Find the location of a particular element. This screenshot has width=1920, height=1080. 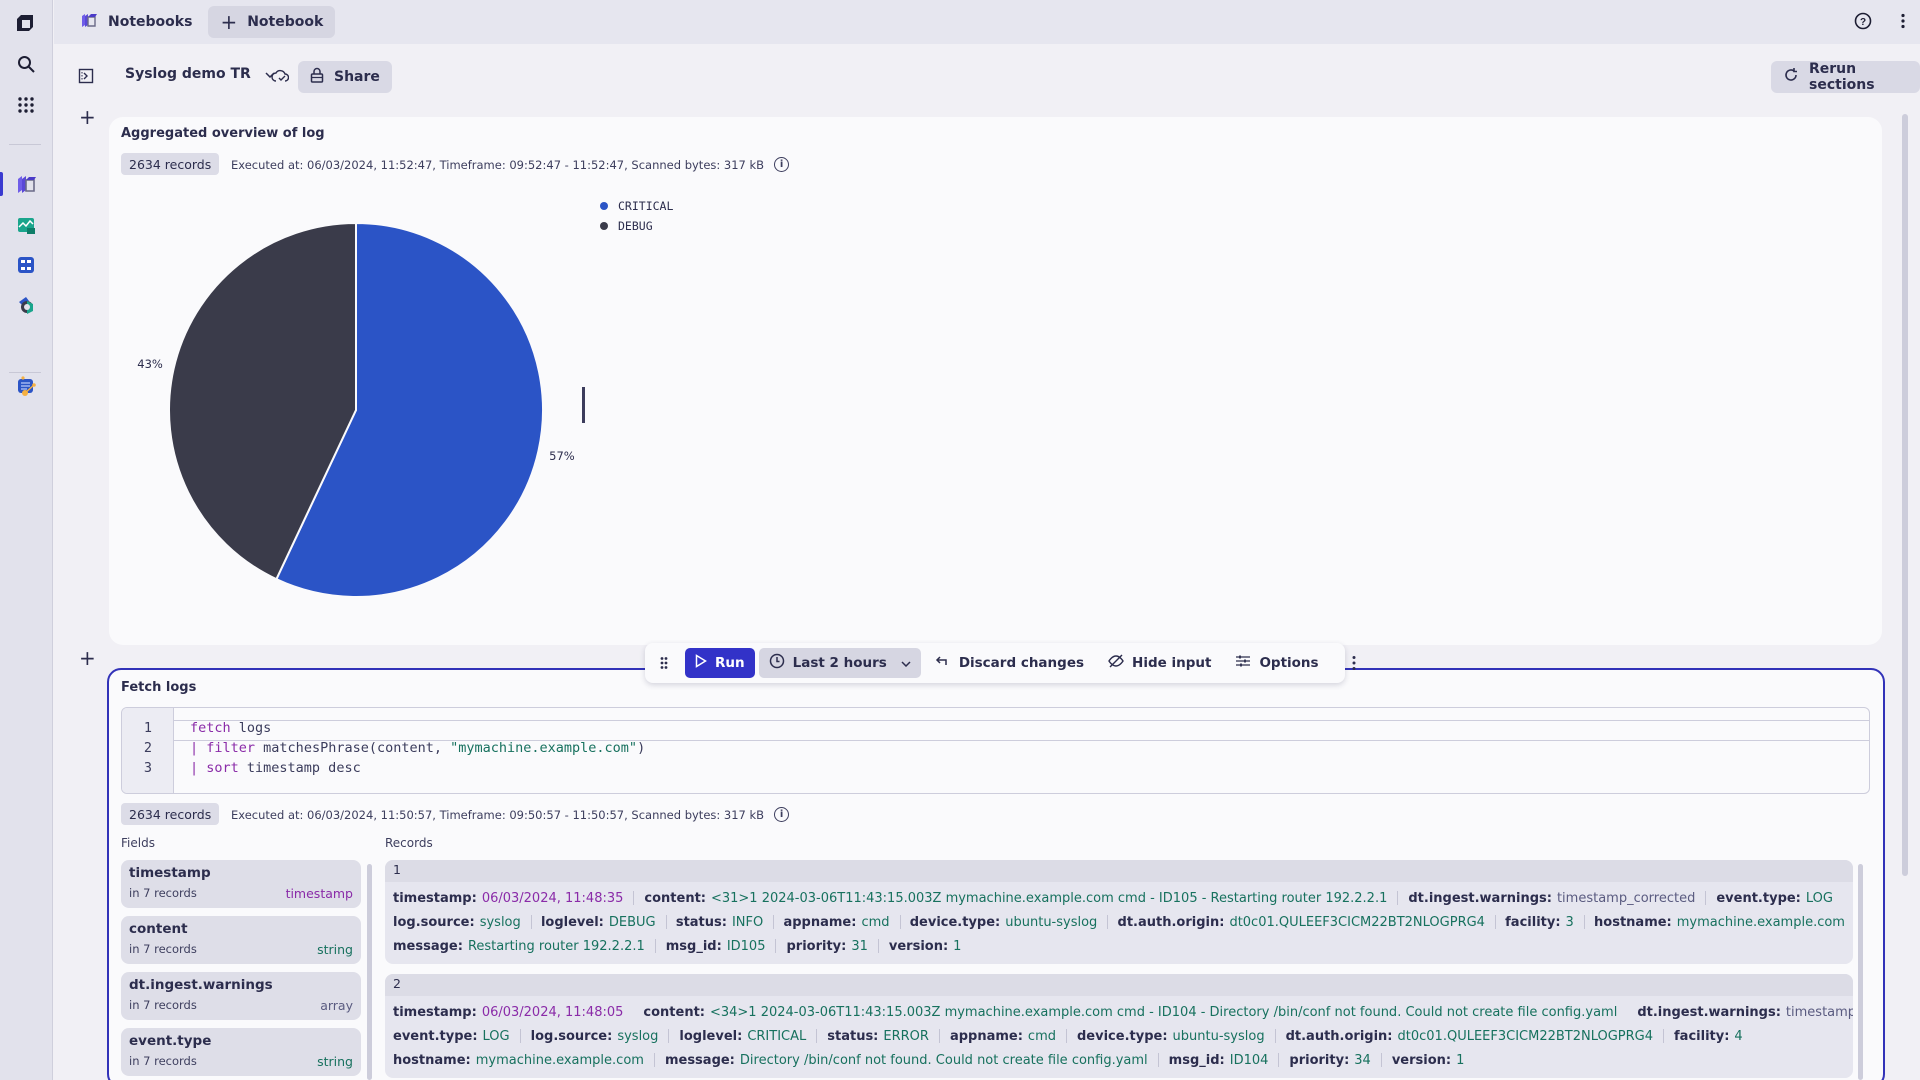

notebook-title: Syslog demo TR is located at coordinates (188, 74).